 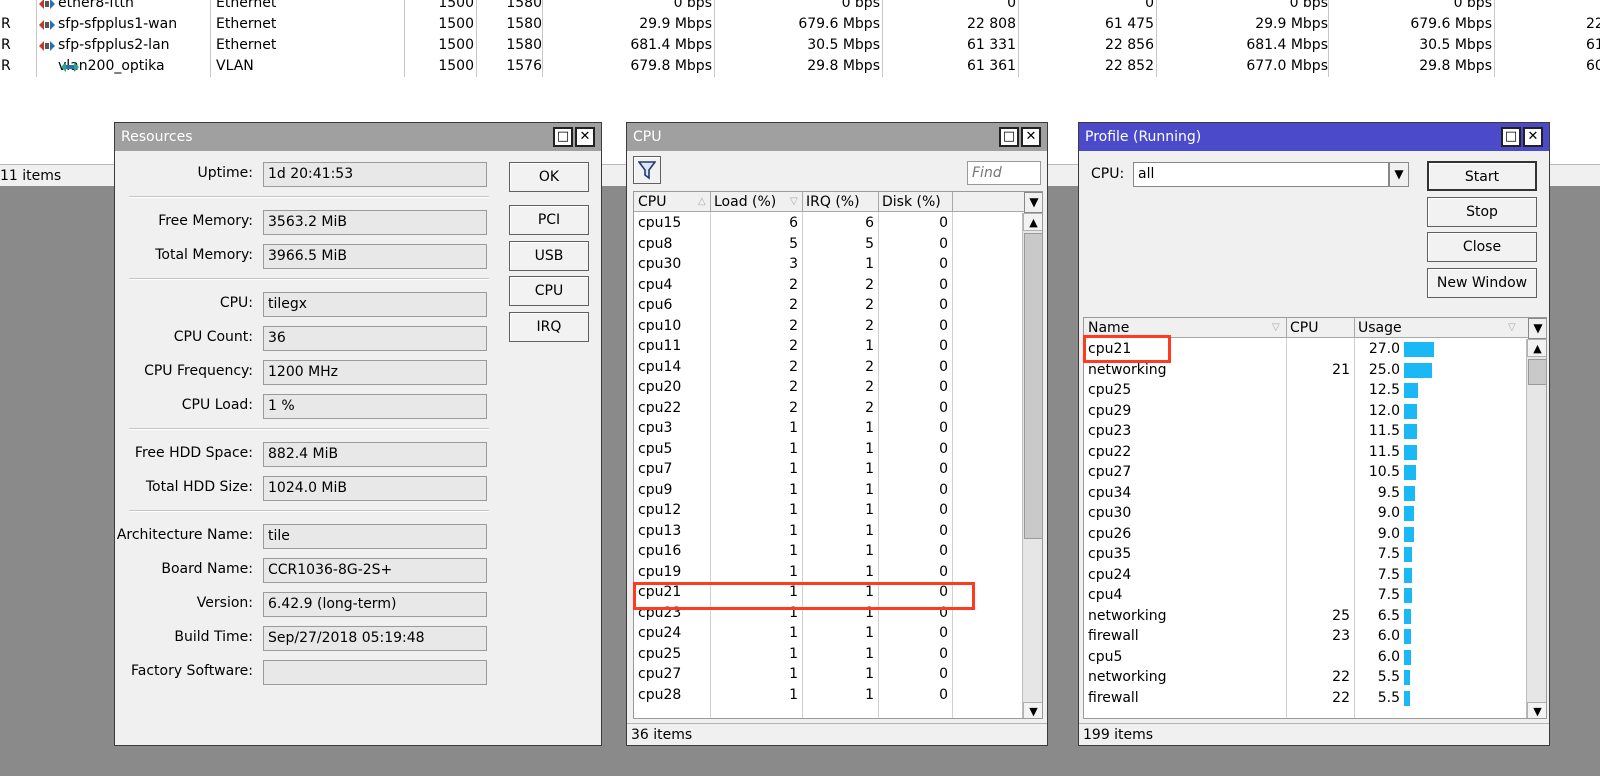 What do you see at coordinates (1305, 554) in the screenshot?
I see `table-row: cpu35 7.5` at bounding box center [1305, 554].